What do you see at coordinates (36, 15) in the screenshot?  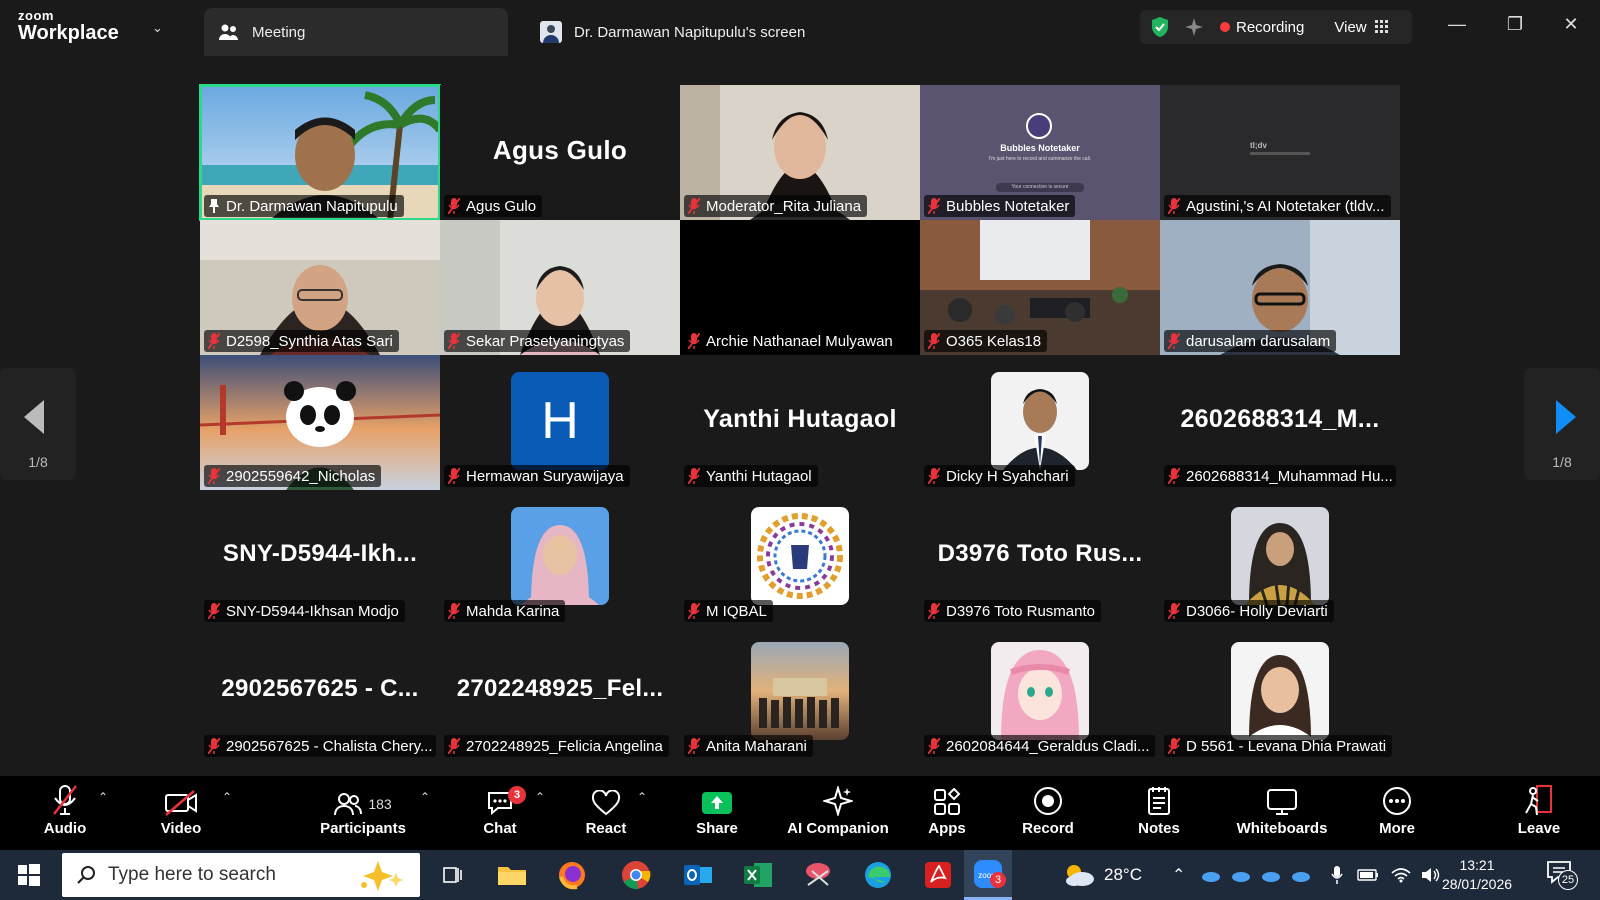 I see `brand-top: zoom` at bounding box center [36, 15].